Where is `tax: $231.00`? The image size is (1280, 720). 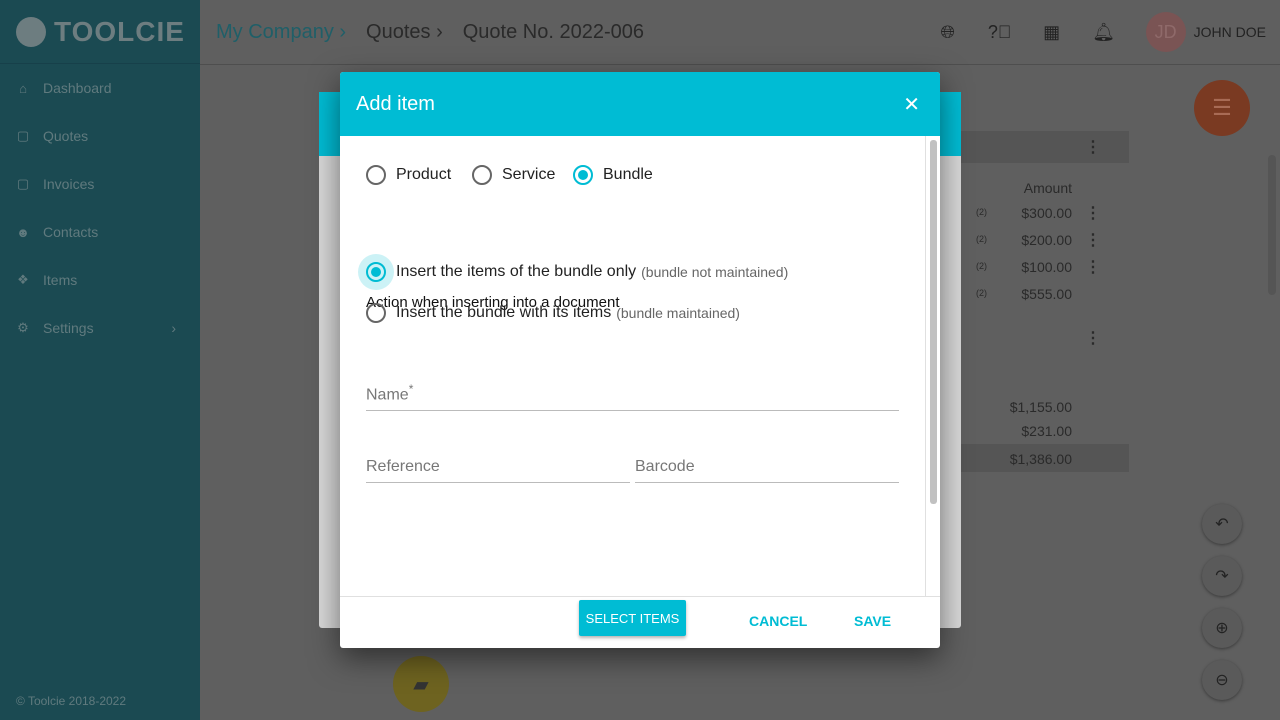
tax: $231.00 is located at coordinates (1046, 431).